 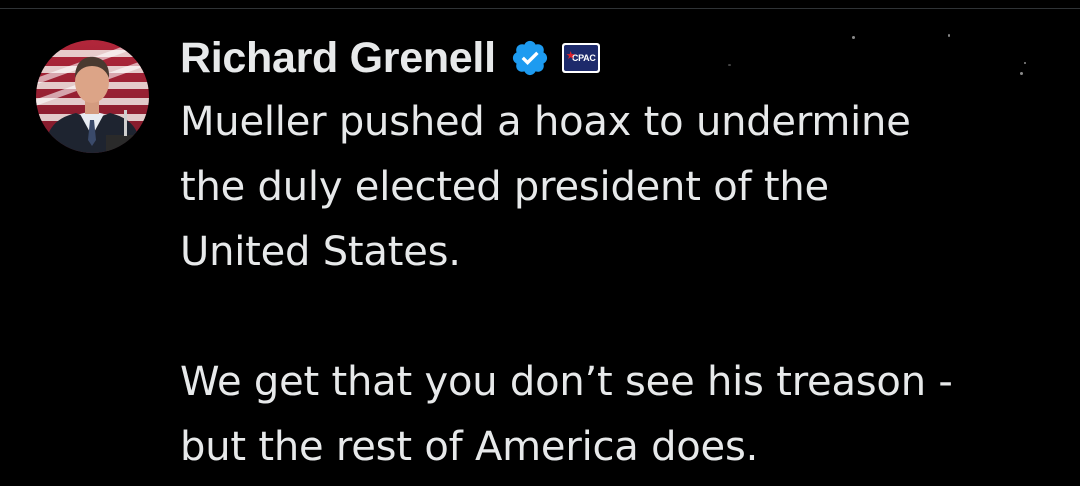 What do you see at coordinates (580, 58) in the screenshot?
I see `cpac-affiliate-icon: ★ CPAC` at bounding box center [580, 58].